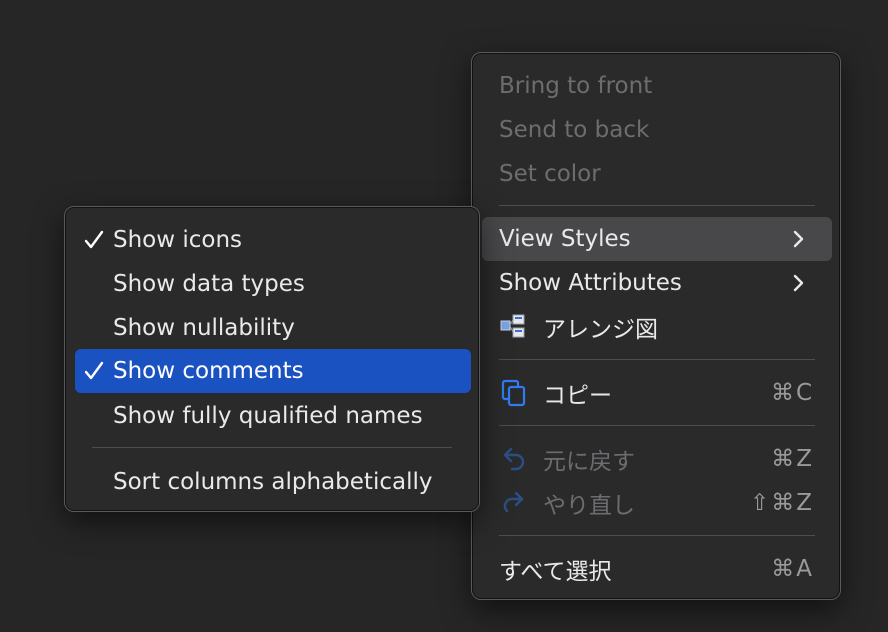 Image resolution: width=888 pixels, height=632 pixels. I want to click on menu-item-copy: コピー ⌘C, so click(657, 393).